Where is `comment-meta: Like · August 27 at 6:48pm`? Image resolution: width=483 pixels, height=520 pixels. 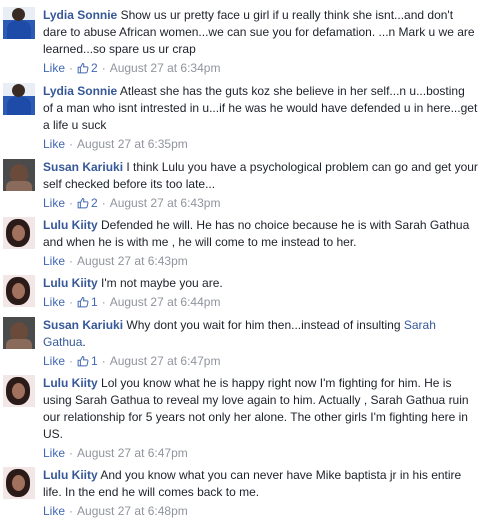
comment-meta: Like · August 27 at 6:48pm is located at coordinates (260, 511).